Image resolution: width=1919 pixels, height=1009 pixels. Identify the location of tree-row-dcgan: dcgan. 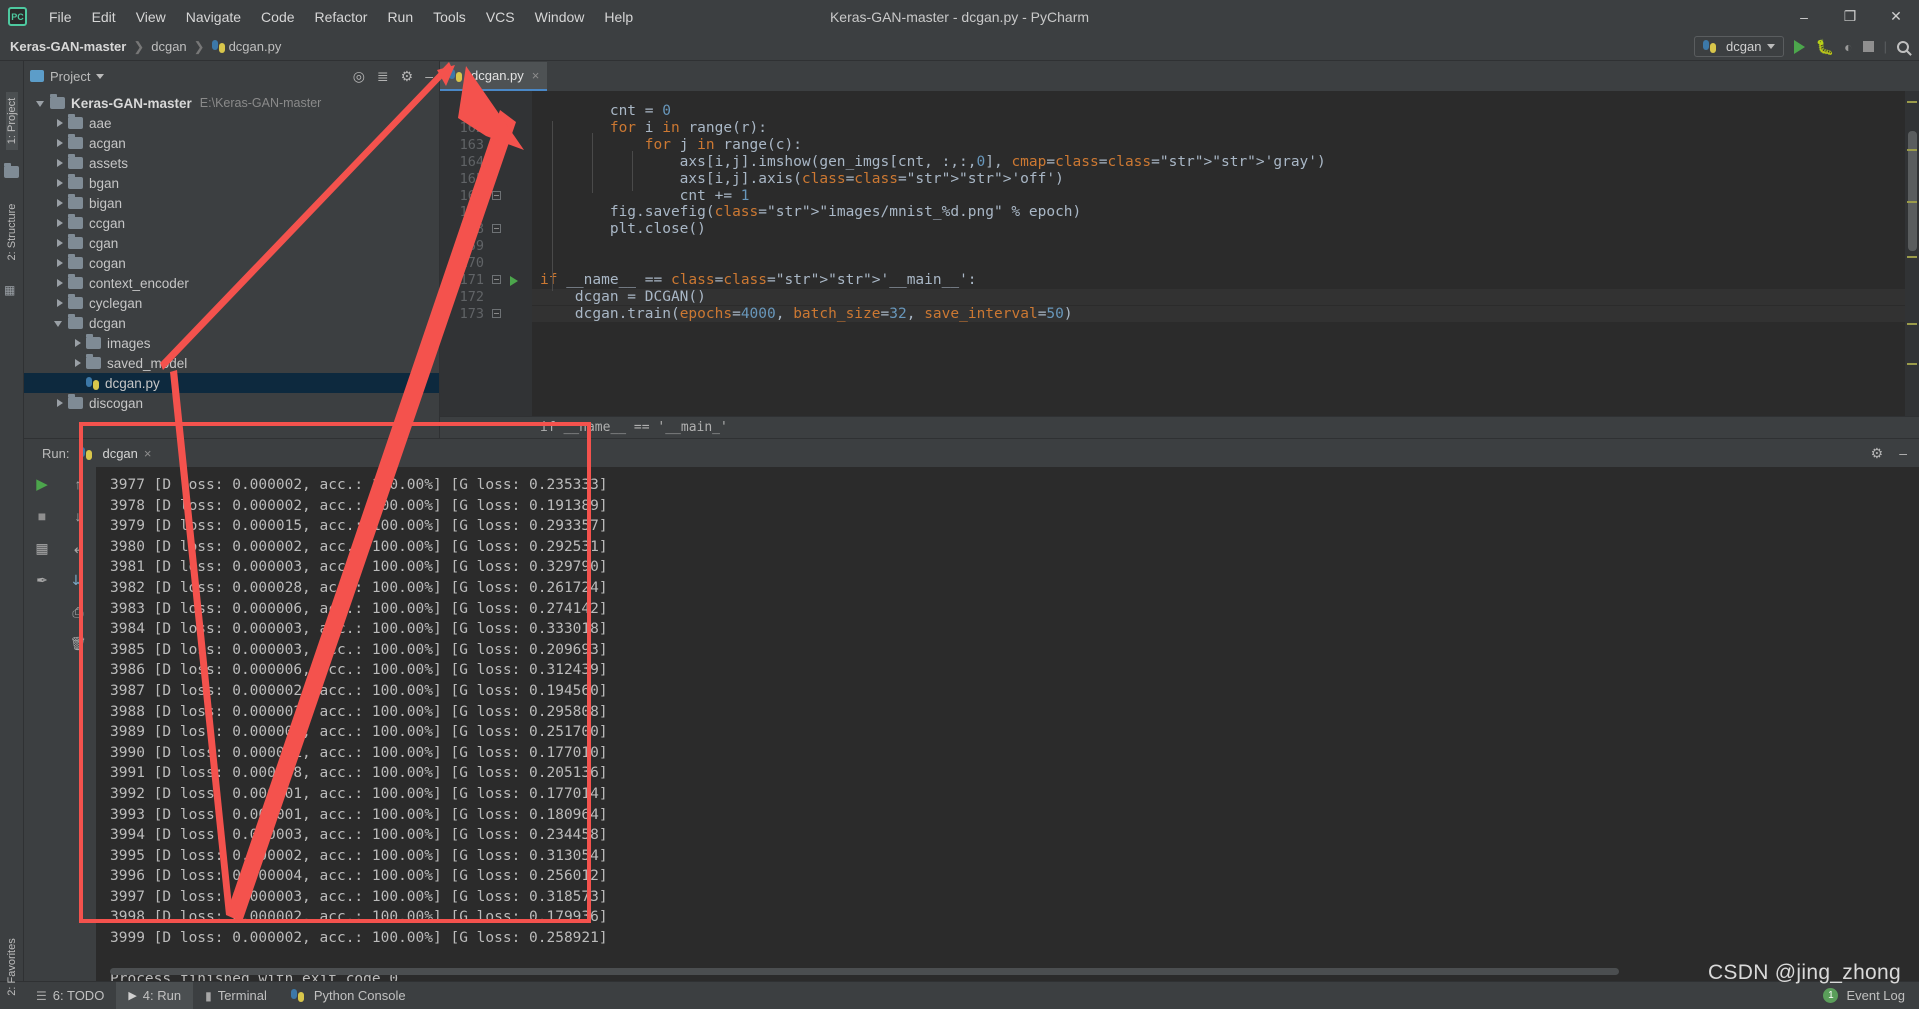
(231, 323).